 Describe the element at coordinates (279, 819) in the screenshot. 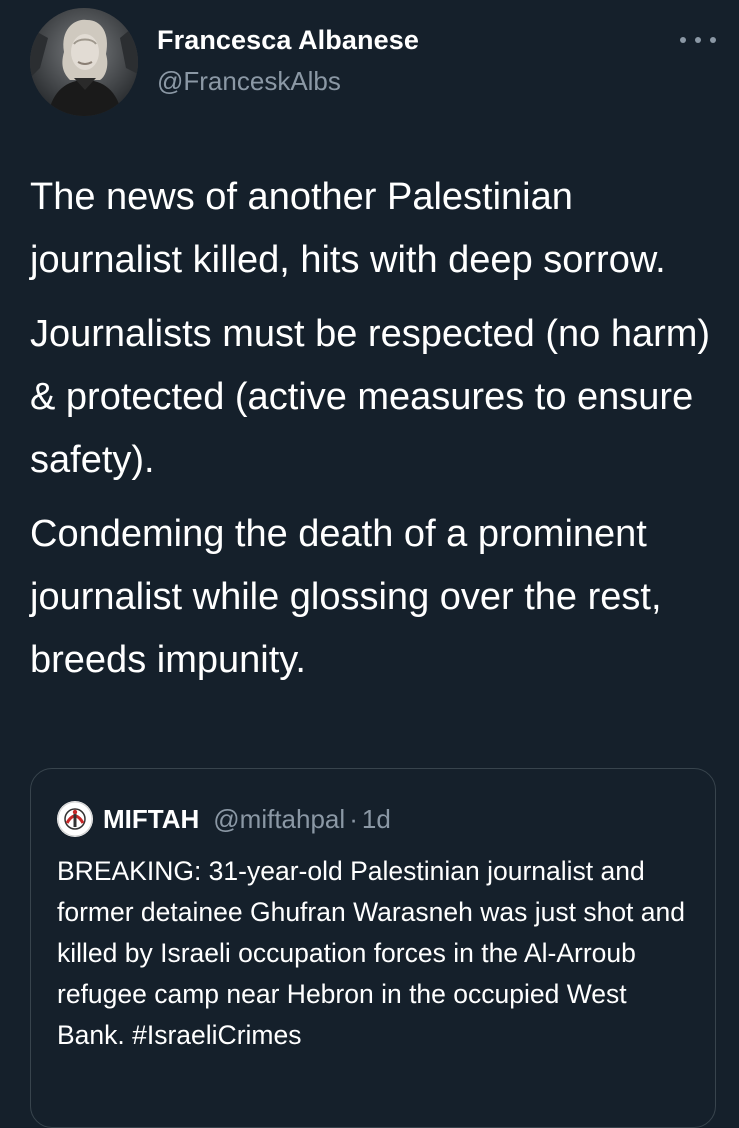

I see `quoted-author-handle: @miftahpal` at that location.